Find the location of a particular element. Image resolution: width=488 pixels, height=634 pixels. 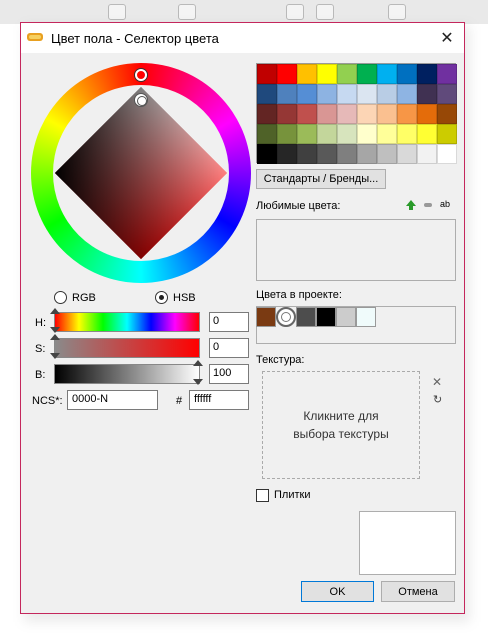

window-title: Цвет пола - Селектор цвета is located at coordinates (135, 38).